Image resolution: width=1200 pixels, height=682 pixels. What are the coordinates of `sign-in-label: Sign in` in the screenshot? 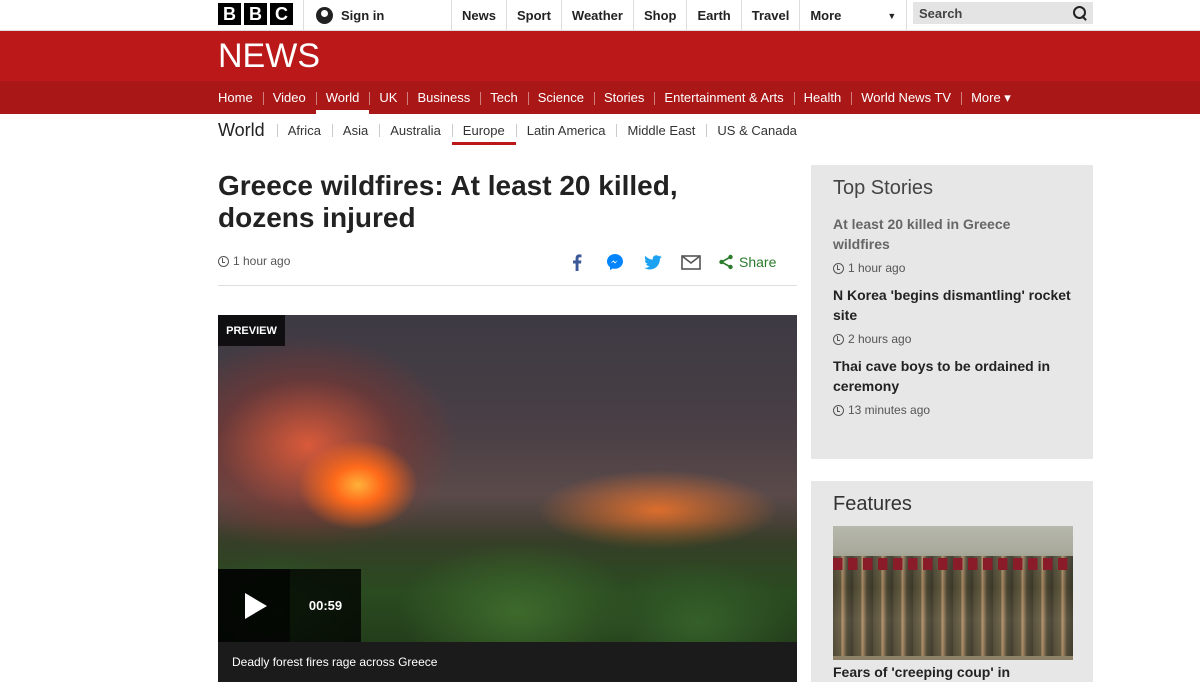 It's located at (363, 15).